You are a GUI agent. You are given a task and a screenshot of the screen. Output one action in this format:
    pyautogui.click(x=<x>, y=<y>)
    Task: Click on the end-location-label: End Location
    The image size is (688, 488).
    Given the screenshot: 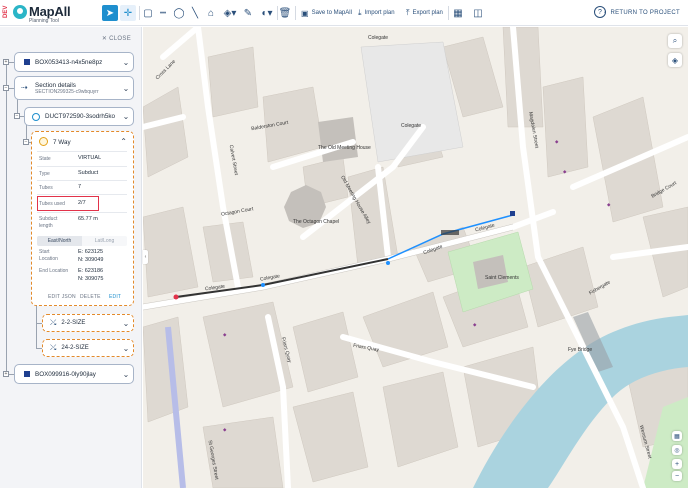 What is the action you would take?
    pyautogui.click(x=54, y=271)
    